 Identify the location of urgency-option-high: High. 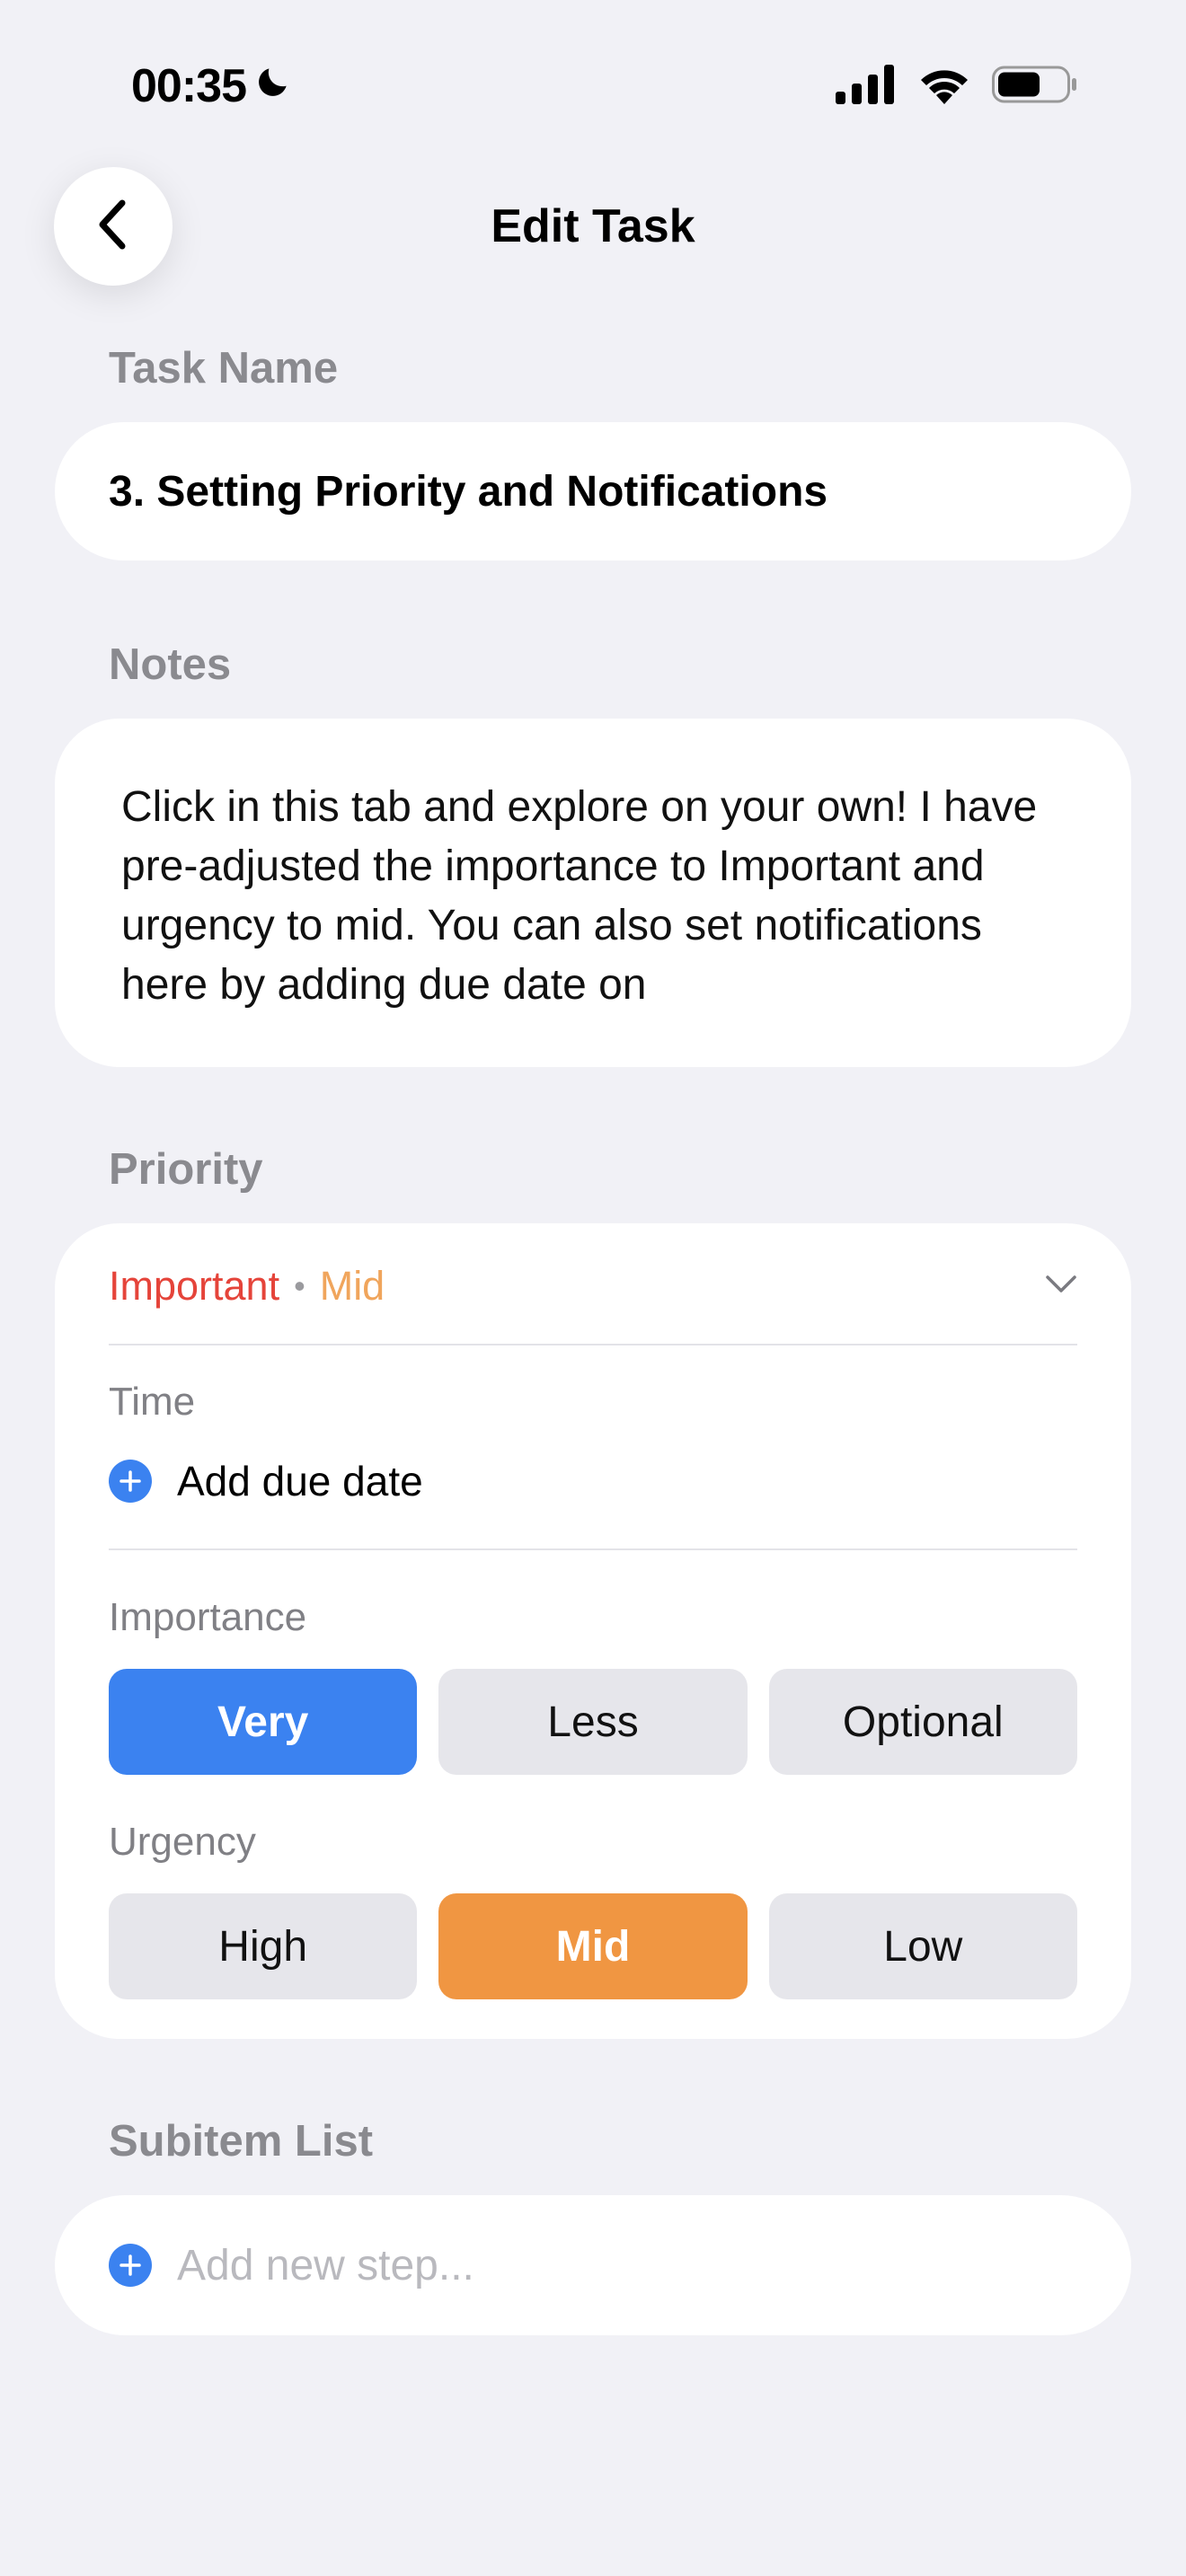
(263, 1946).